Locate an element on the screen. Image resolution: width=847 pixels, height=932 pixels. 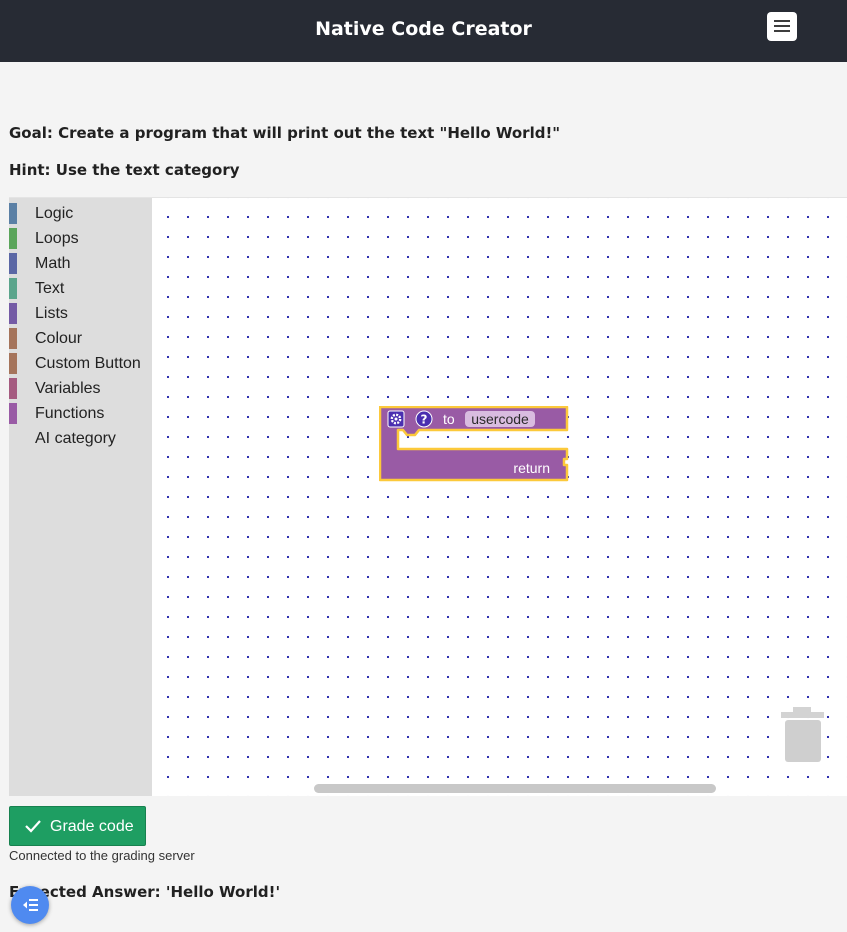
top-navbar: Native Code Creator is located at coordinates (423, 31).